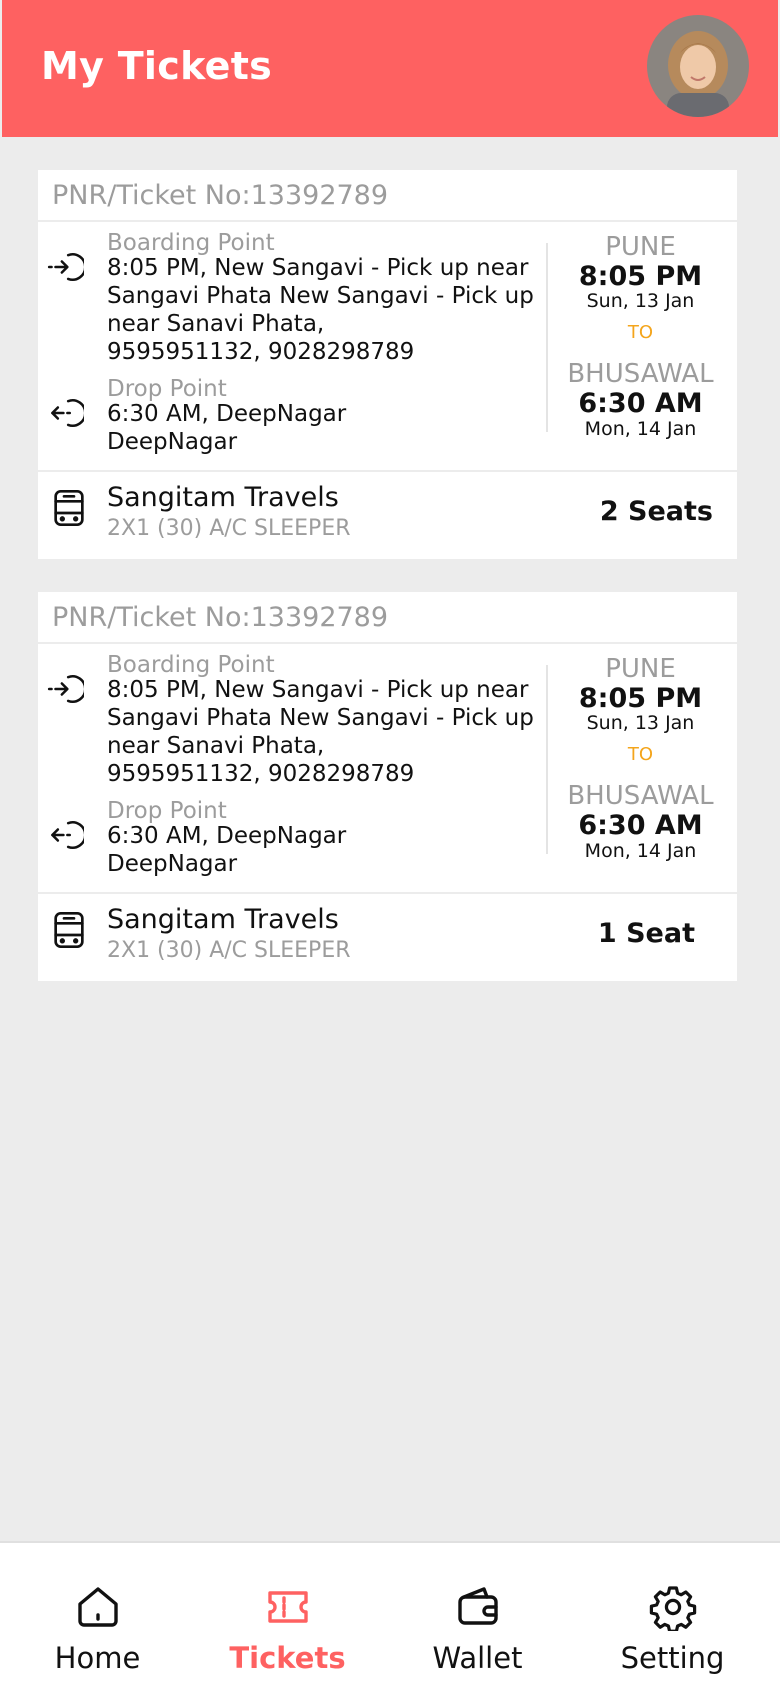 The image size is (780, 1690). What do you see at coordinates (477, 1606) in the screenshot?
I see `wallet-icon` at bounding box center [477, 1606].